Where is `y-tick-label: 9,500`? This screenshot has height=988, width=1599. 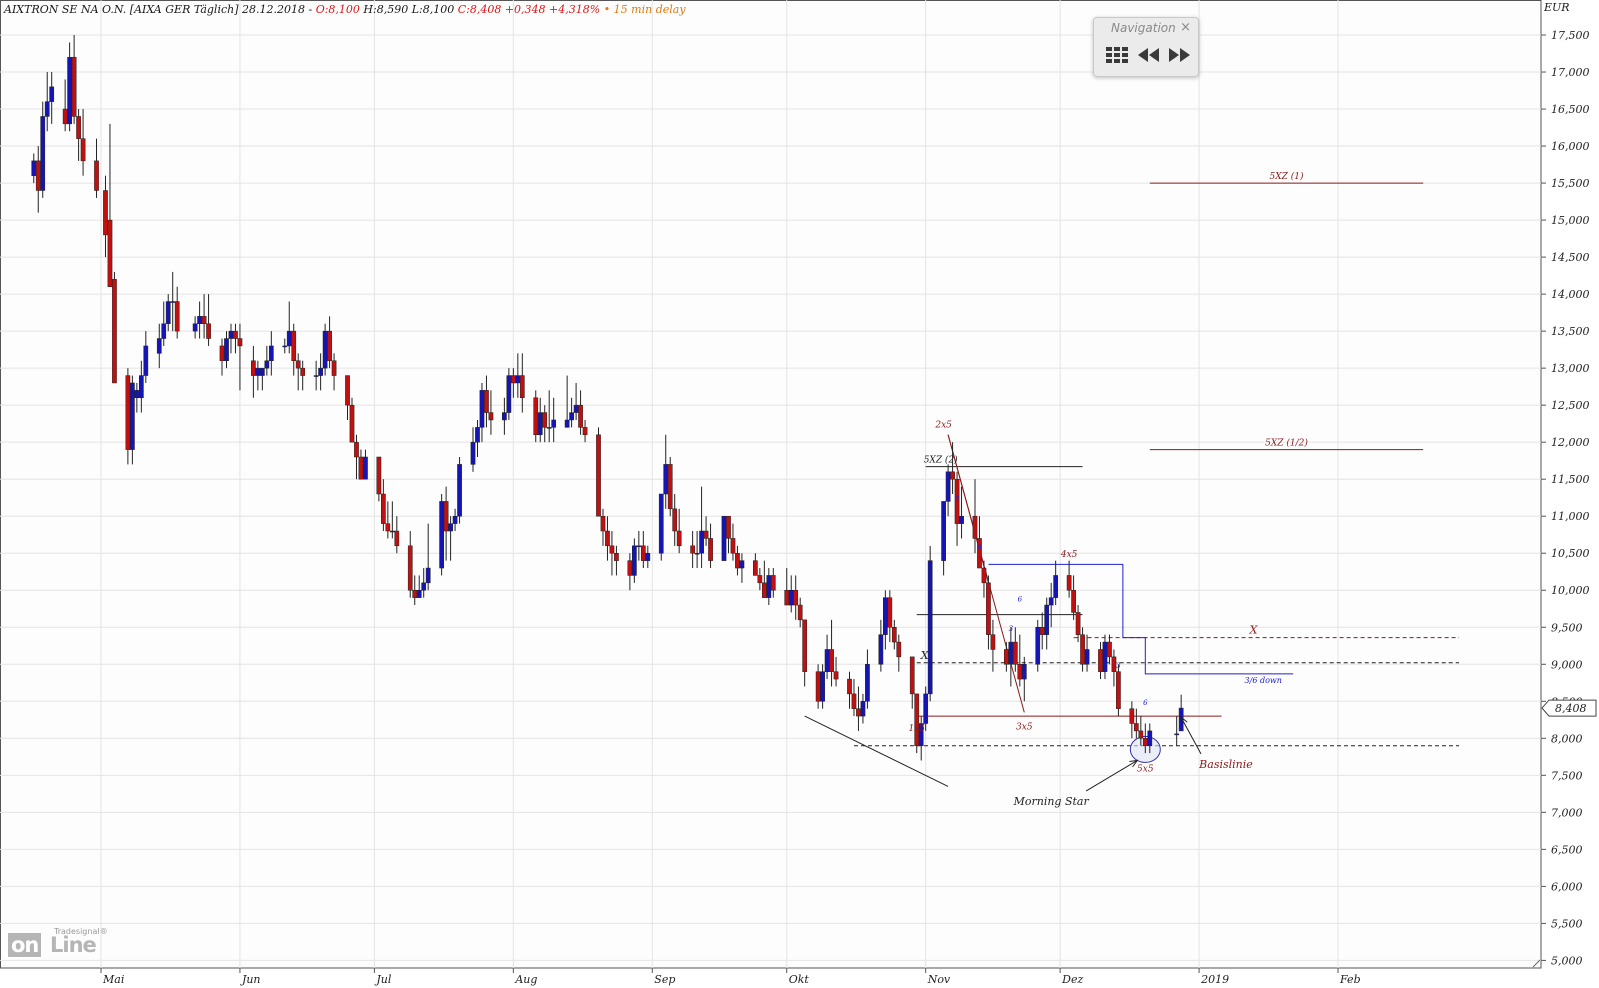
y-tick-label: 9,500 is located at coordinates (1567, 627).